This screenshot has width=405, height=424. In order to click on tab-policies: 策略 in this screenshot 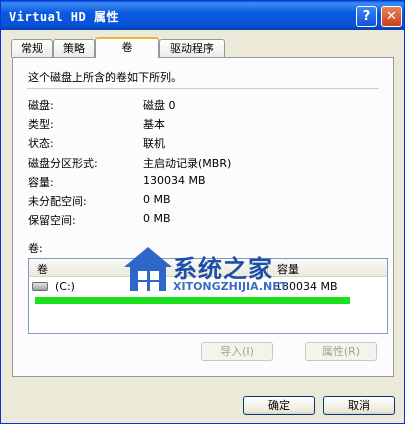, I will do `click(74, 48)`.